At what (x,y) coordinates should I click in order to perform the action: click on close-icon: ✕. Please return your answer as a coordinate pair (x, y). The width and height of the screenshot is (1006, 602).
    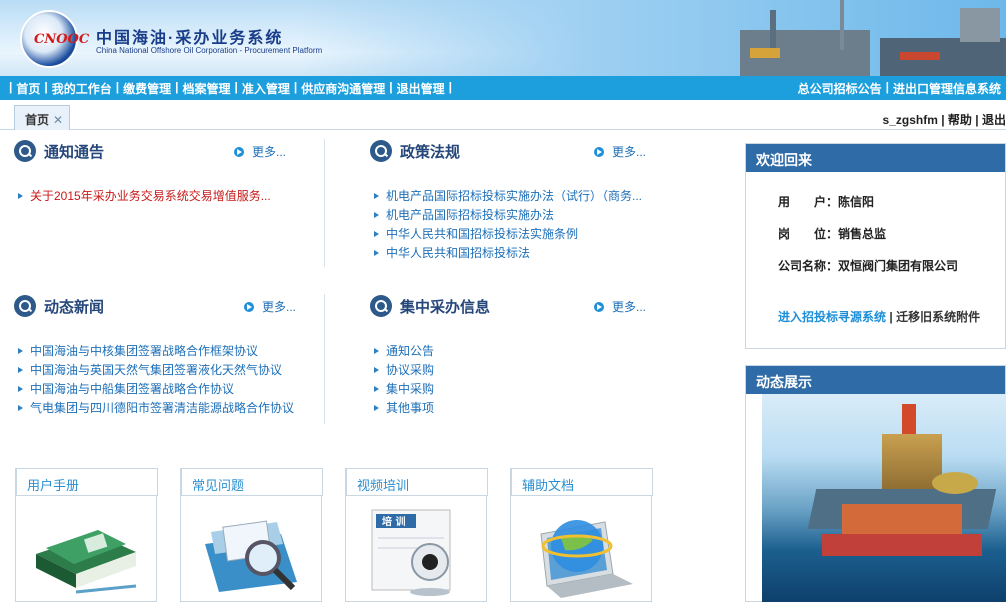
    Looking at the image, I should click on (58, 120).